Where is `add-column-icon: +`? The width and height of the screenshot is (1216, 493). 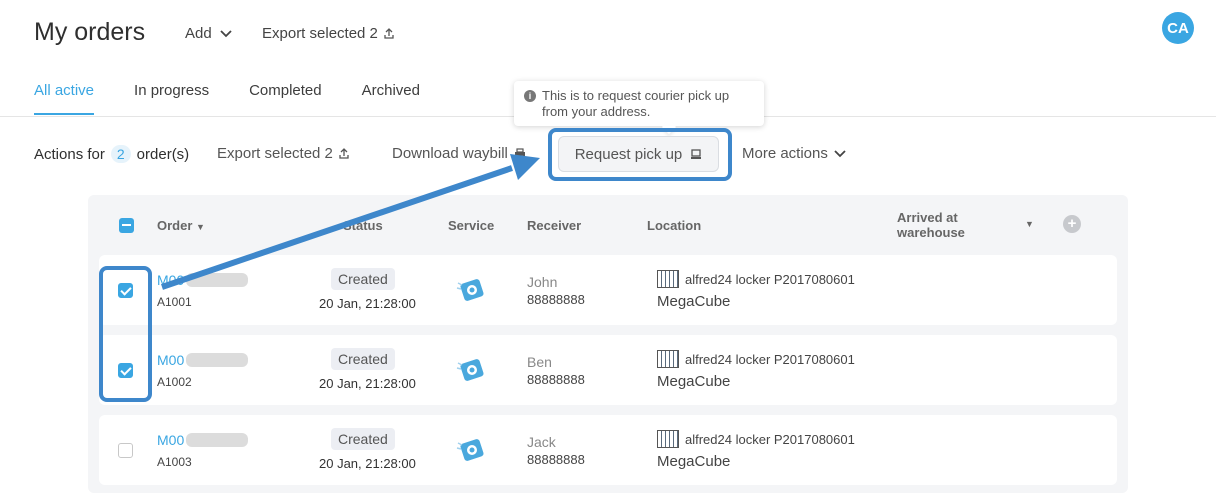
add-column-icon: + is located at coordinates (1072, 224).